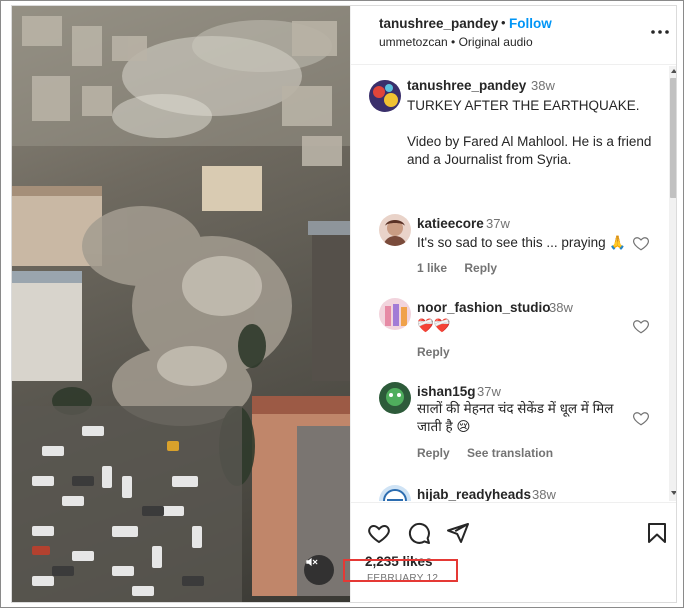 The height and width of the screenshot is (608, 684). I want to click on more-options-button, so click(660, 32).